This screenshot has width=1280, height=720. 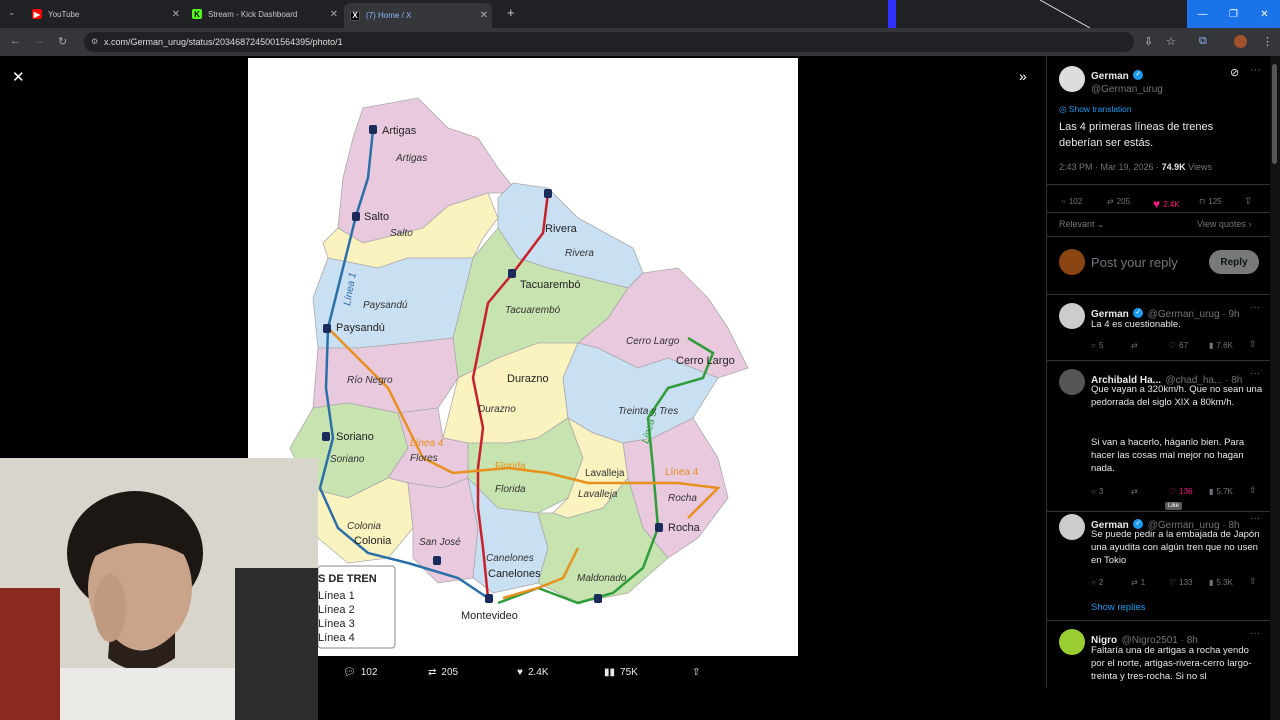 What do you see at coordinates (1210, 201) in the screenshot?
I see `tweet-bookmark-stat: ⊓ 125` at bounding box center [1210, 201].